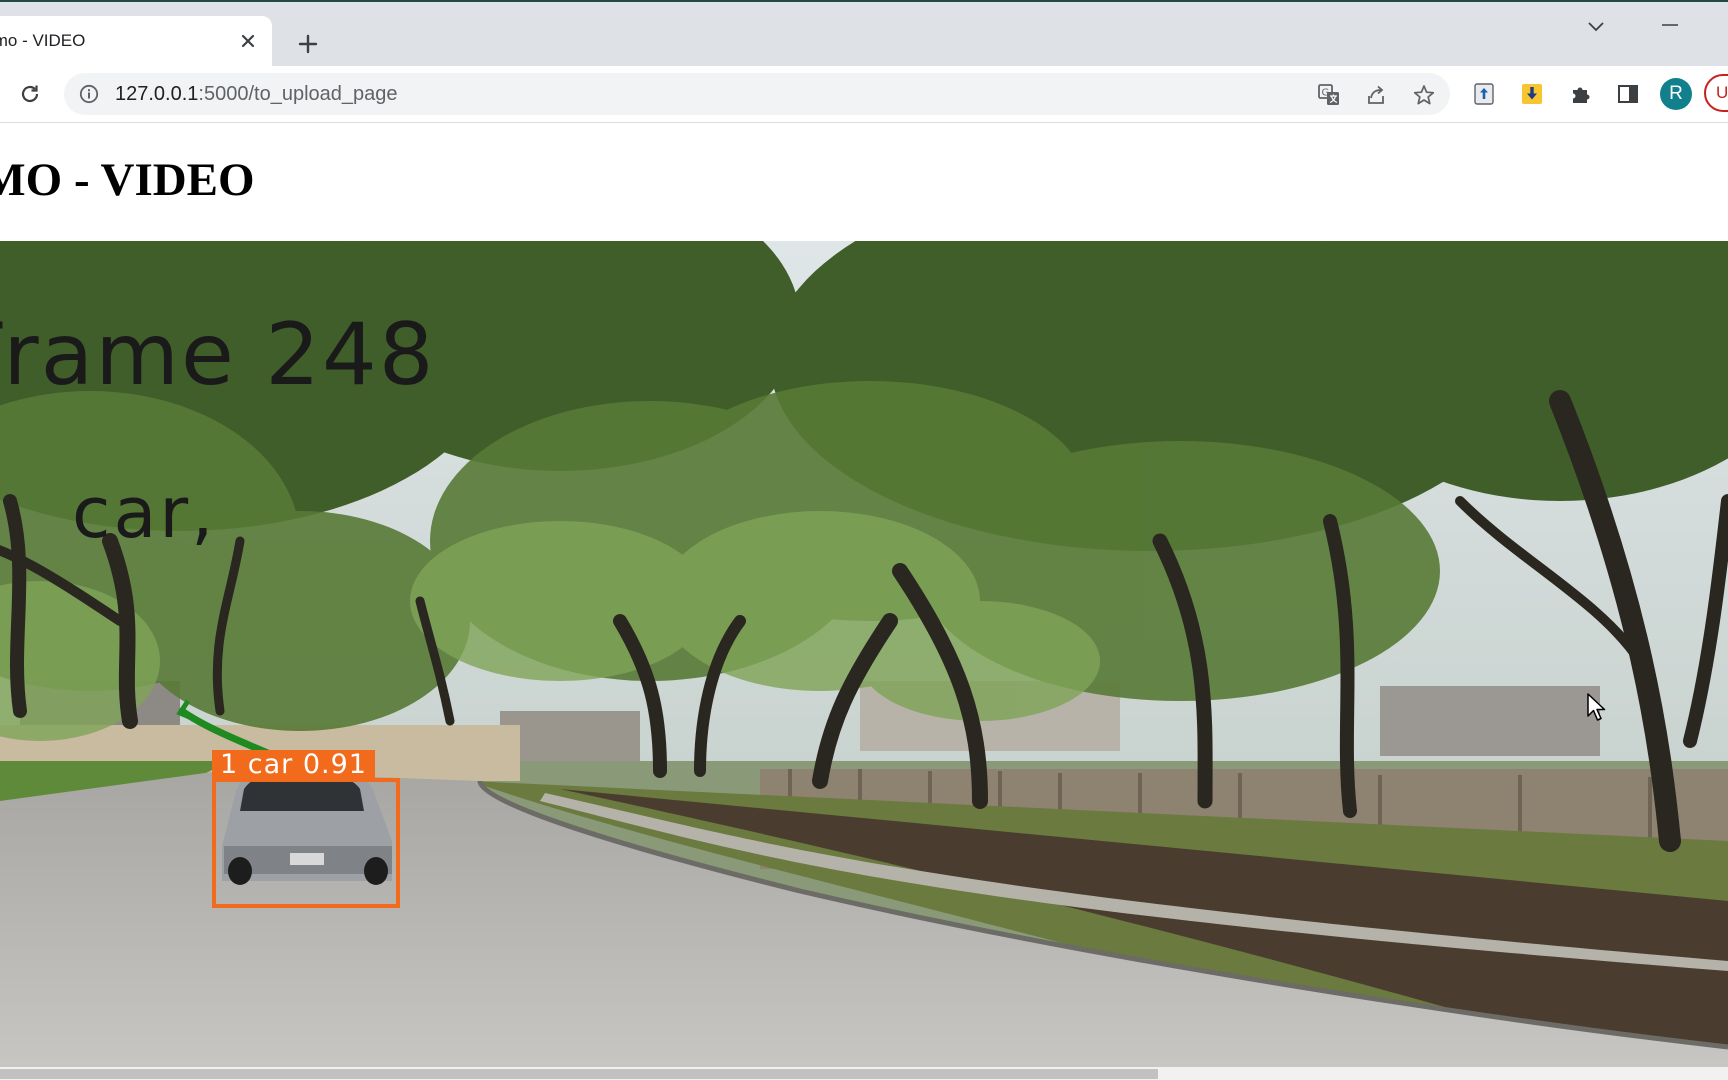 The width and height of the screenshot is (1728, 1080). I want to click on star-icon, so click(1424, 95).